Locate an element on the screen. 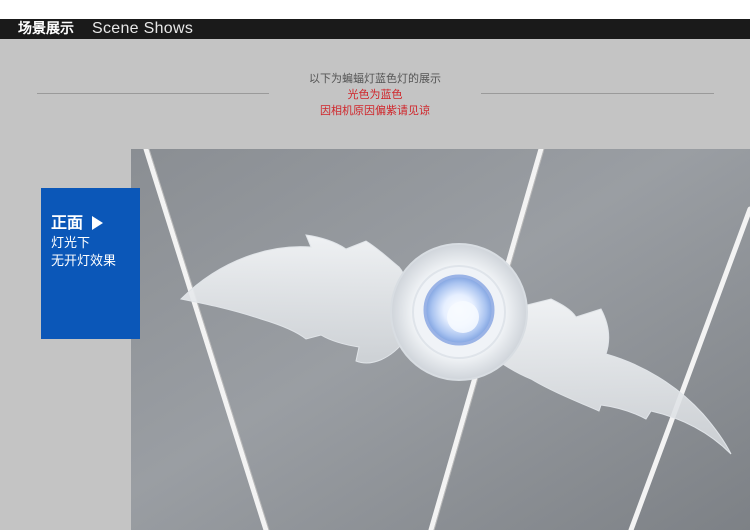 Image resolution: width=750 pixels, height=530 pixels. intro-description: 以下为蝙蝠灯蓝色灯的展示 is located at coordinates (375, 78).